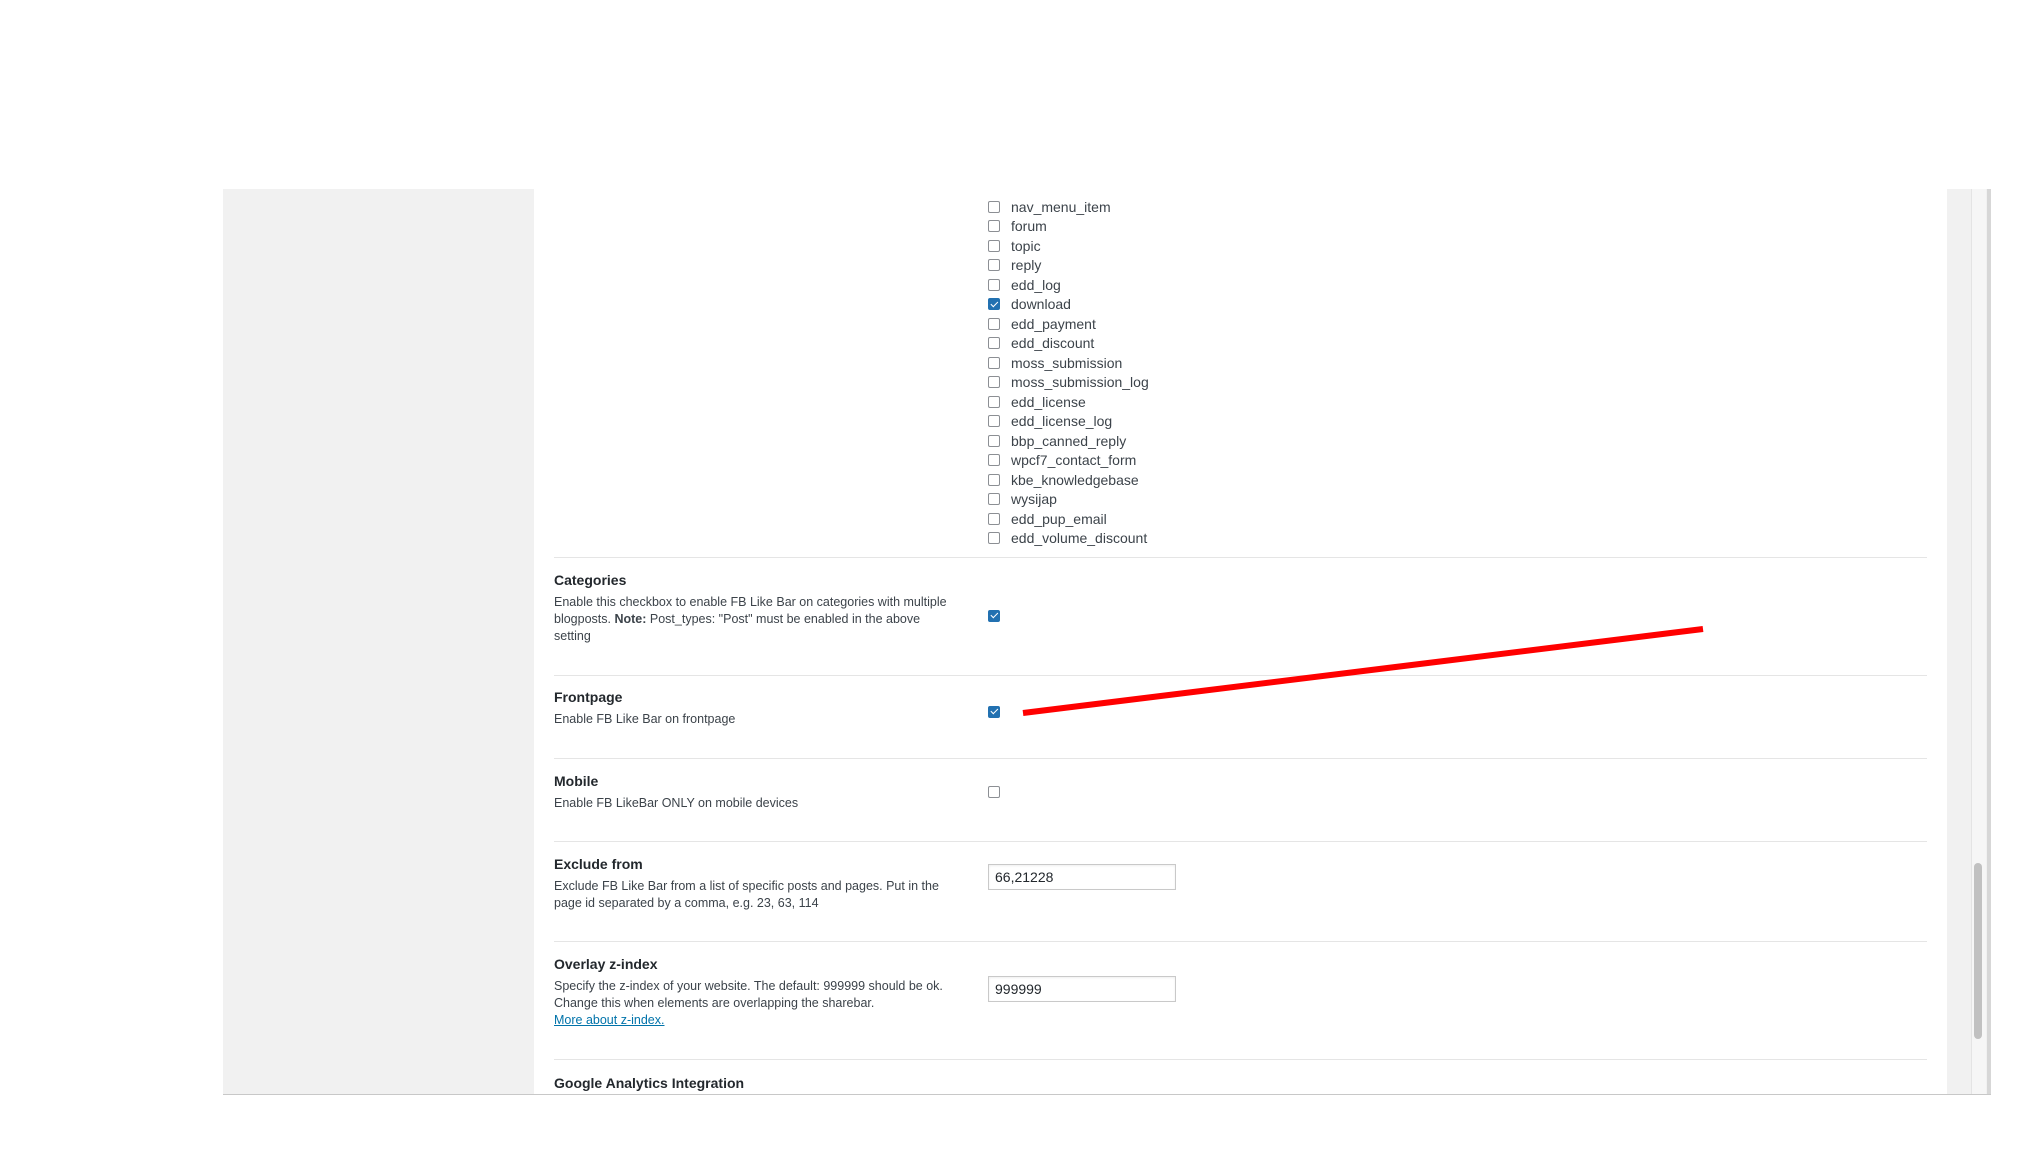 Image resolution: width=2032 pixels, height=1169 pixels. I want to click on frontpage-title: Frontpage, so click(588, 697).